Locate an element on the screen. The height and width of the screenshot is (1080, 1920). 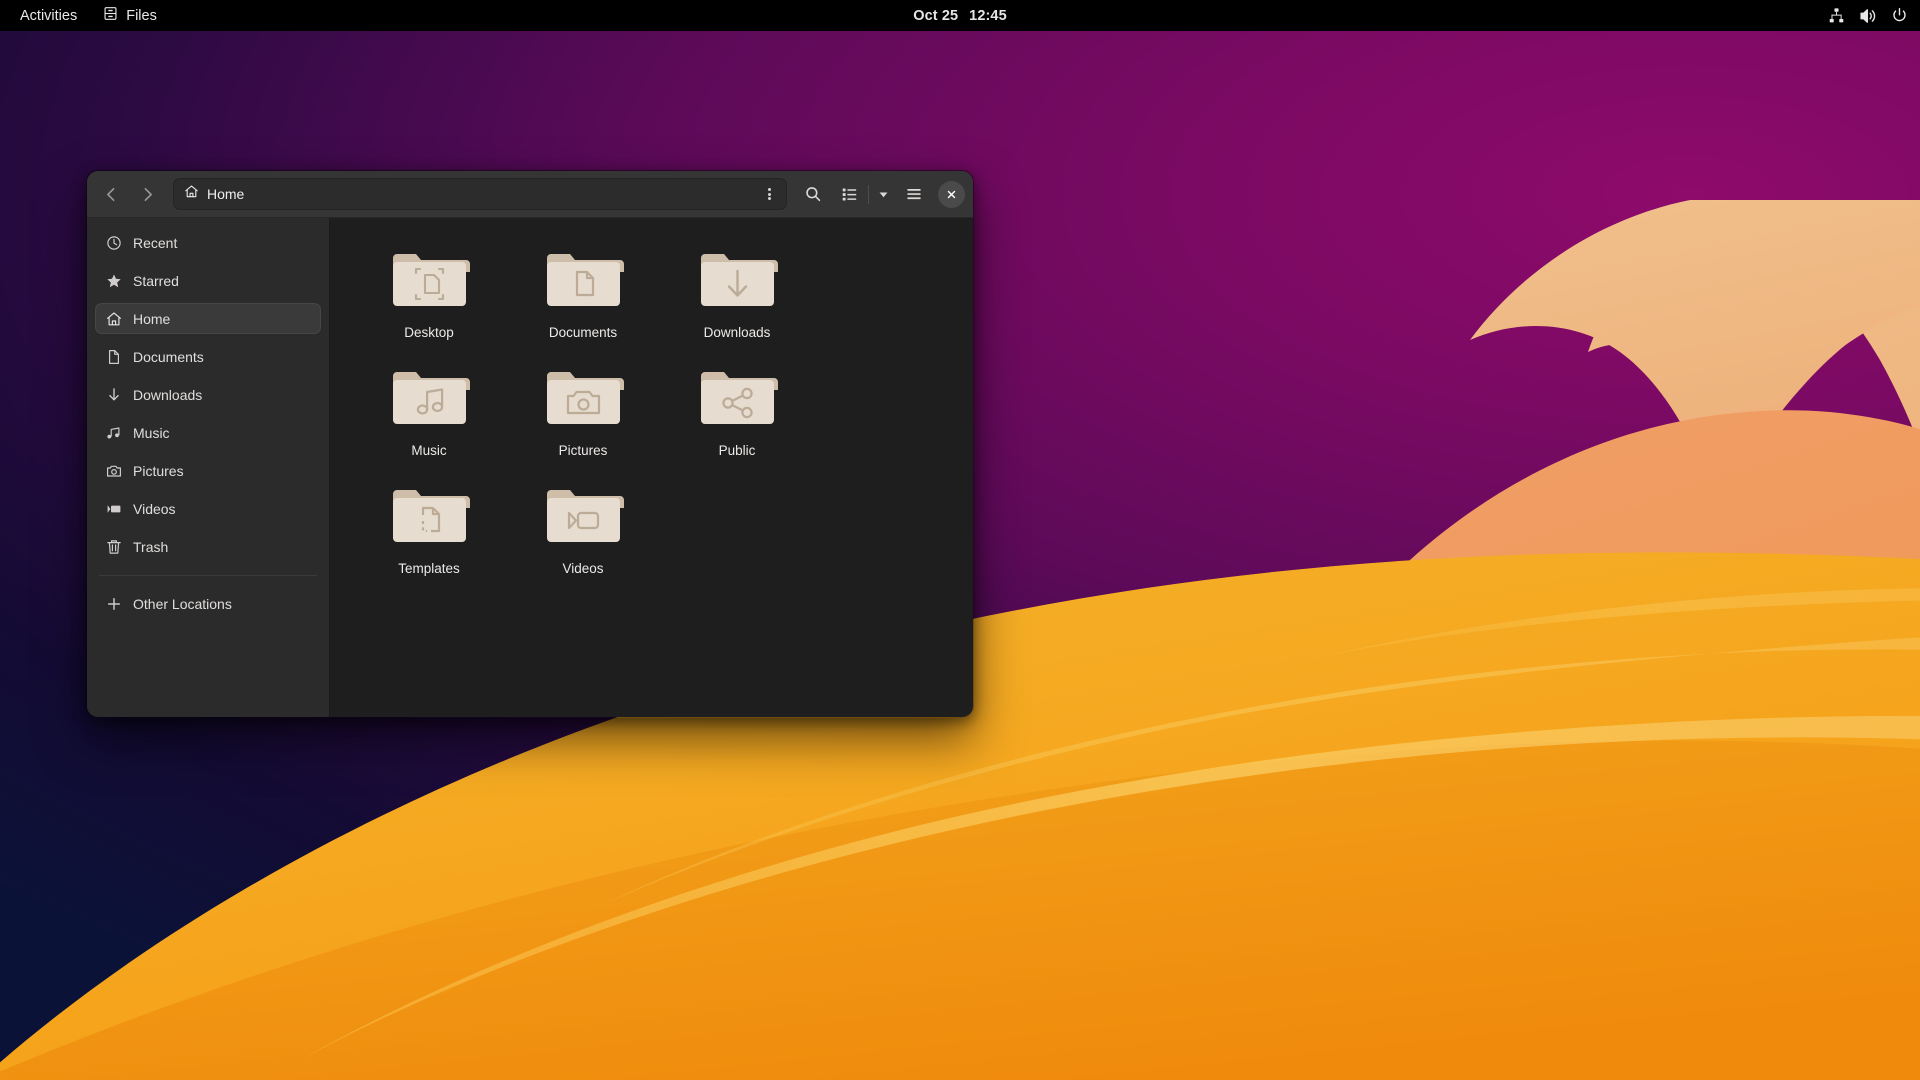
top-bar: Activities Files Oct 25 12:45 is located at coordinates (960, 15).